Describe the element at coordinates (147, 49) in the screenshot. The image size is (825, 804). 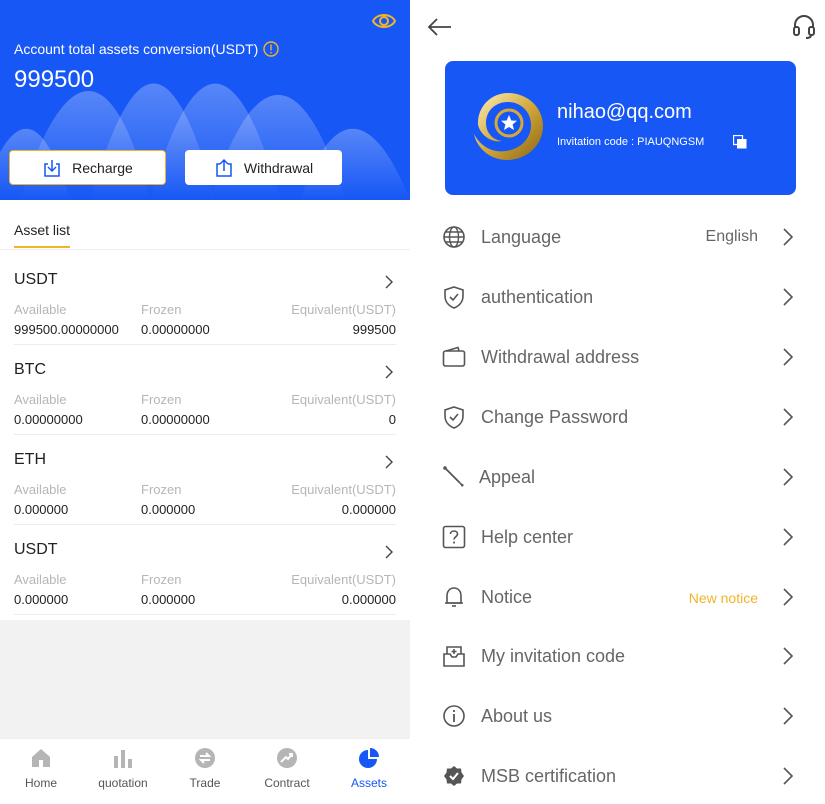
I see `total-assets-label: Account total assets conversion(USDT)` at that location.